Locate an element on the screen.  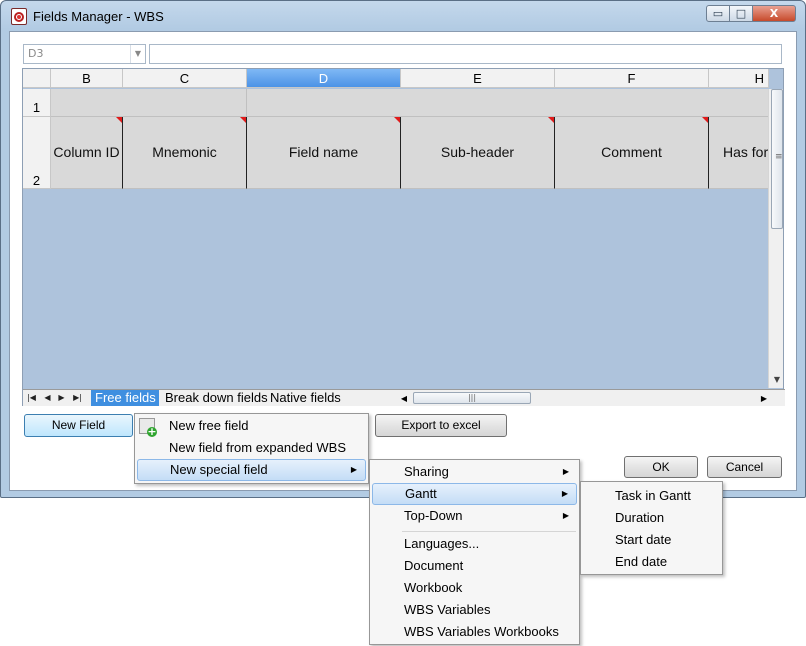
horizontal-scrollbar: ◀ ||| ▶ is located at coordinates (585, 398).